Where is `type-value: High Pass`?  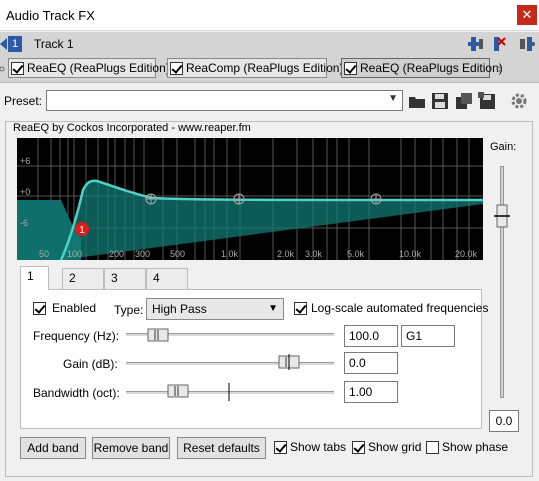 type-value: High Pass is located at coordinates (179, 309).